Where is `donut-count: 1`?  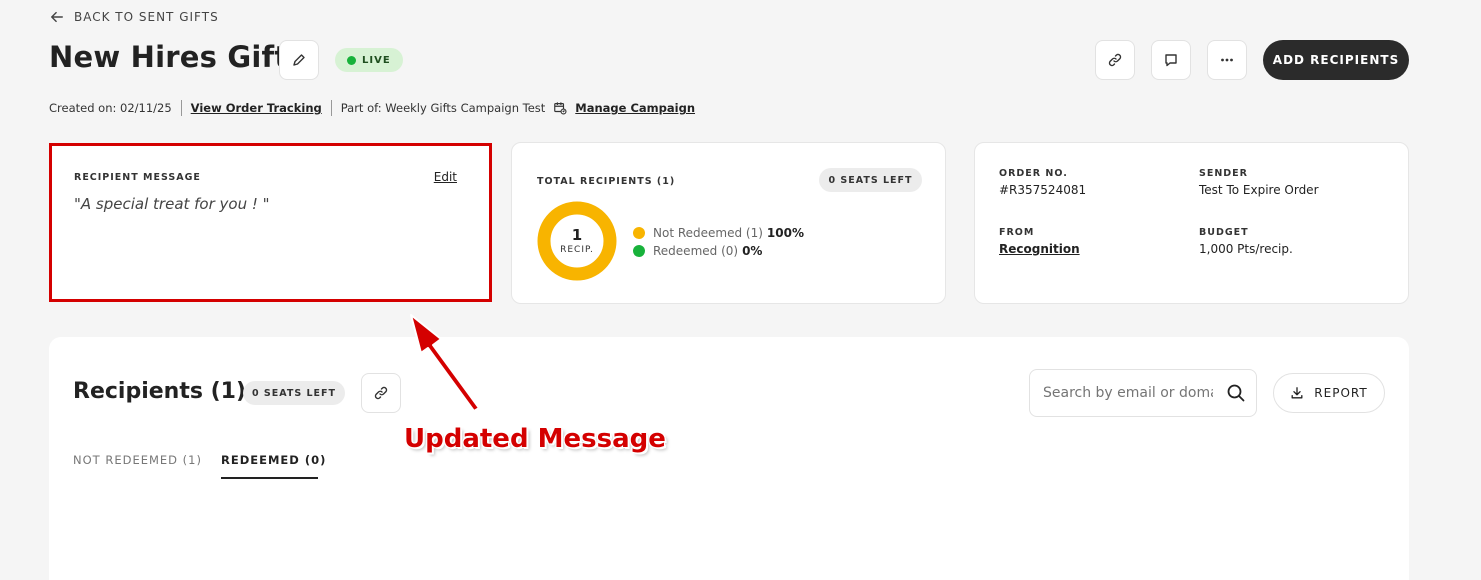 donut-count: 1 is located at coordinates (577, 235).